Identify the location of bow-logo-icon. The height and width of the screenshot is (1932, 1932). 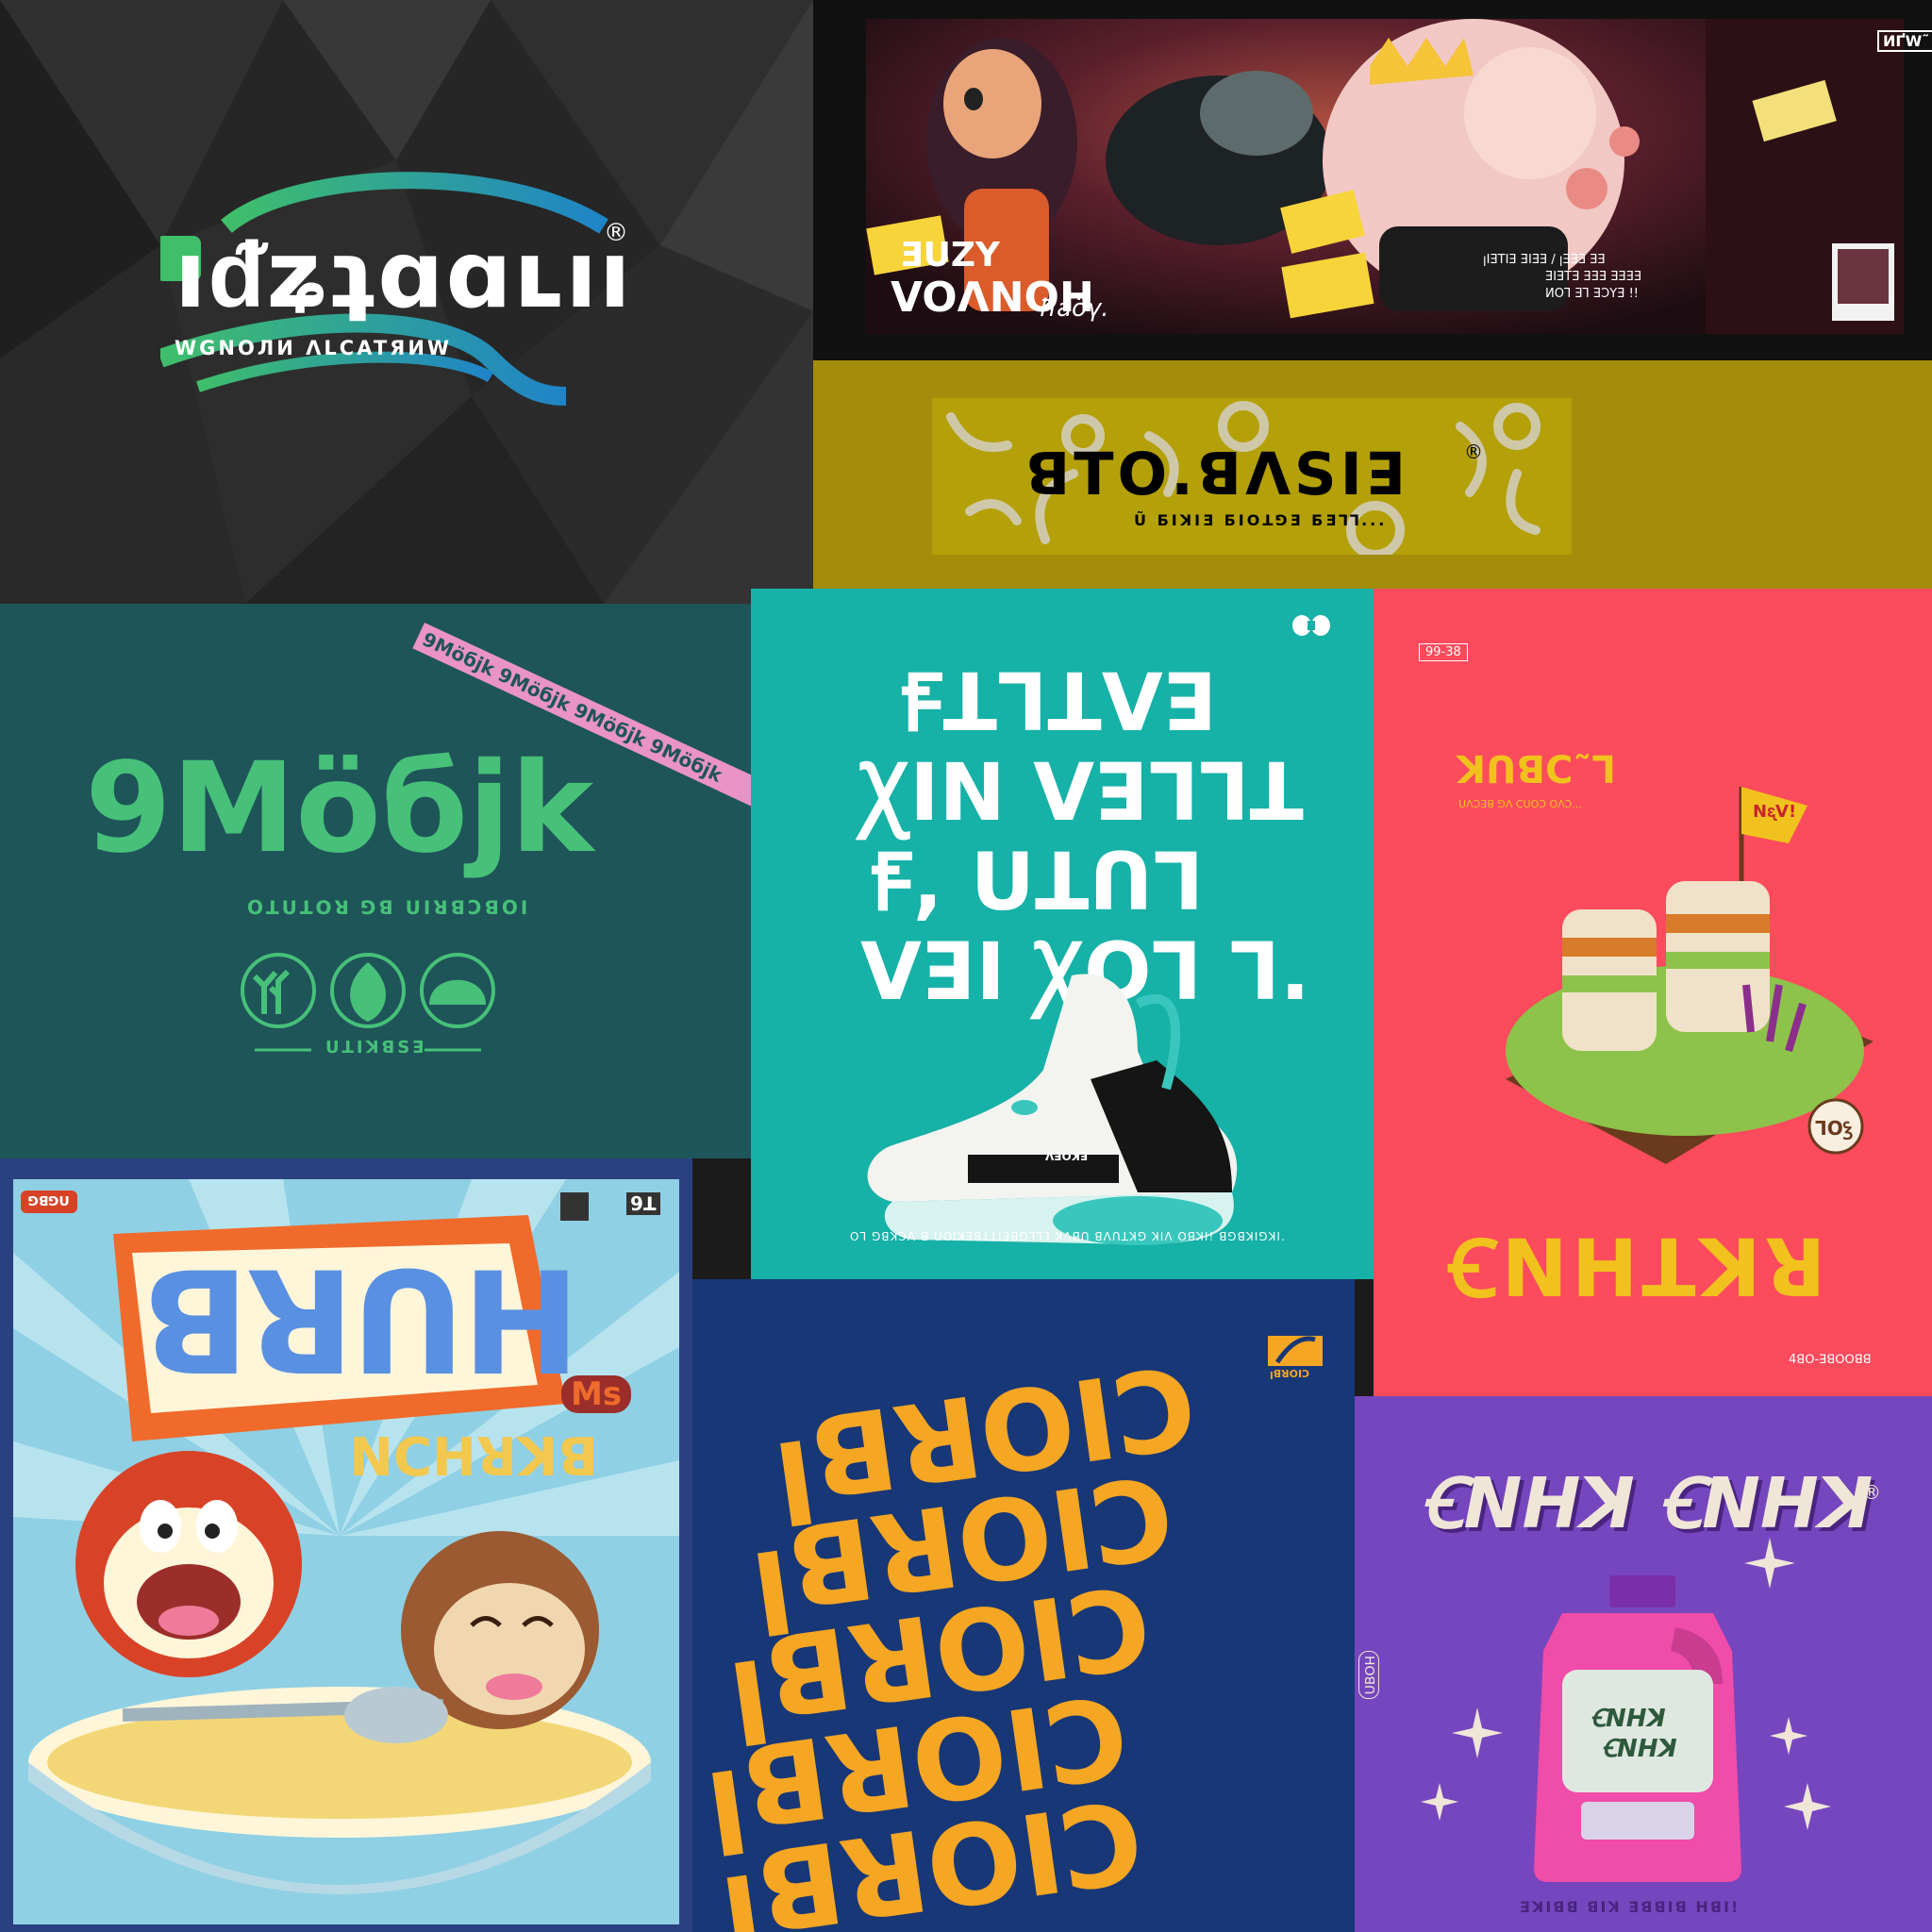
(1311, 626).